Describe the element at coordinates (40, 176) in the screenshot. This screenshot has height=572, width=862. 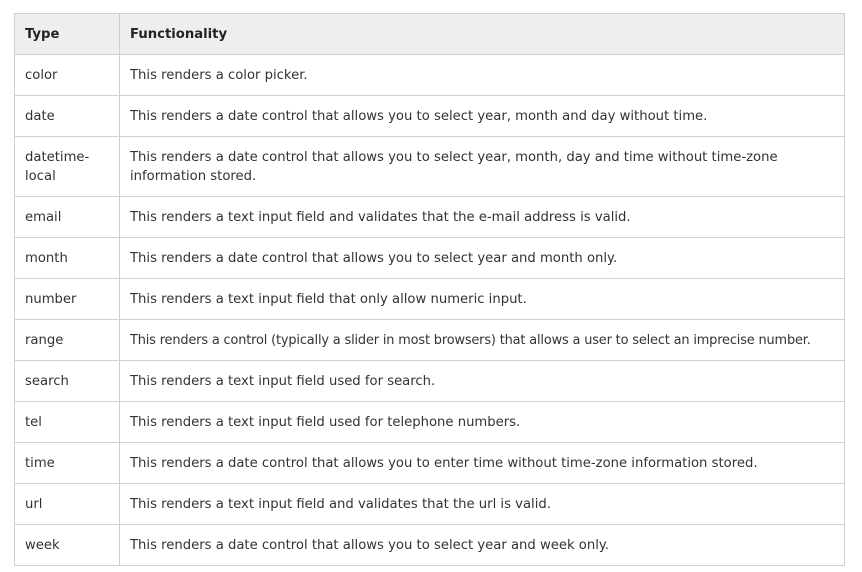
I see `type-cell-line: local` at that location.